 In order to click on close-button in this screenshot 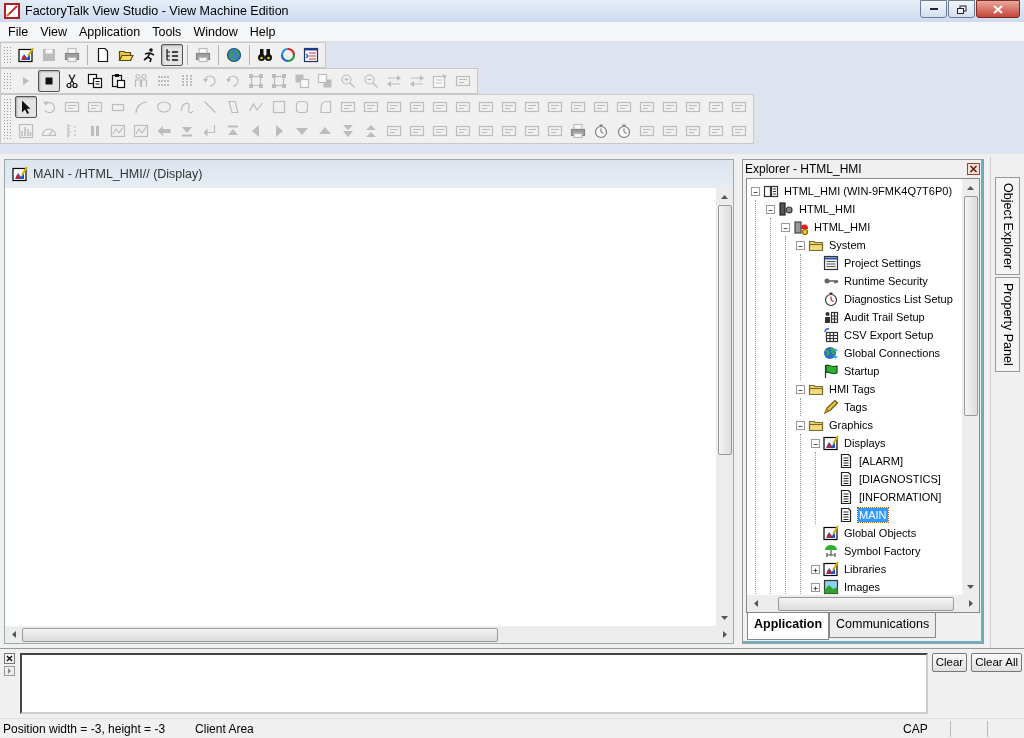, I will do `click(998, 9)`.